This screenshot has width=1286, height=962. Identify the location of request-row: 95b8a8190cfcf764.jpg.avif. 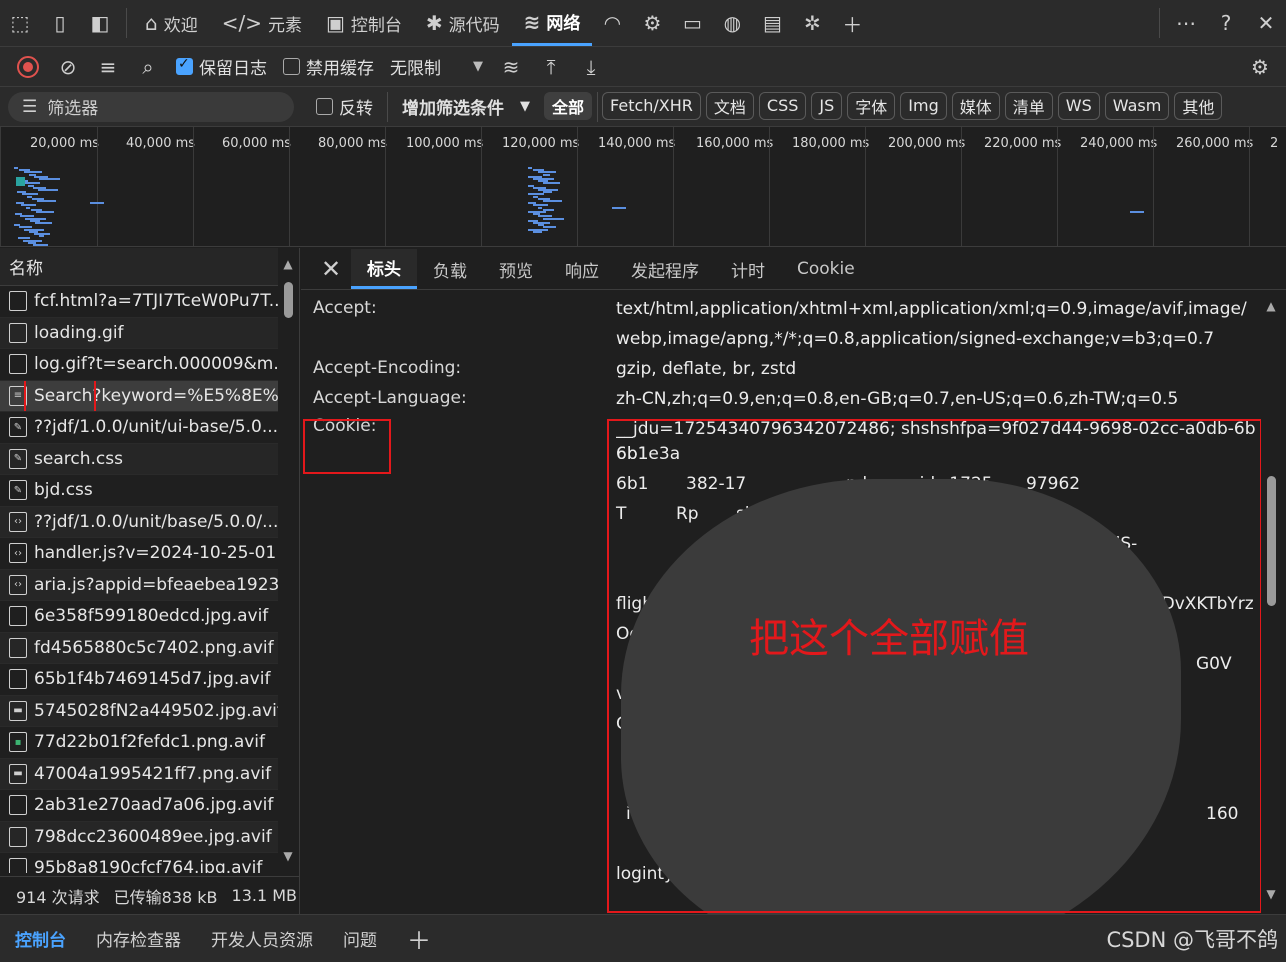
(139, 863).